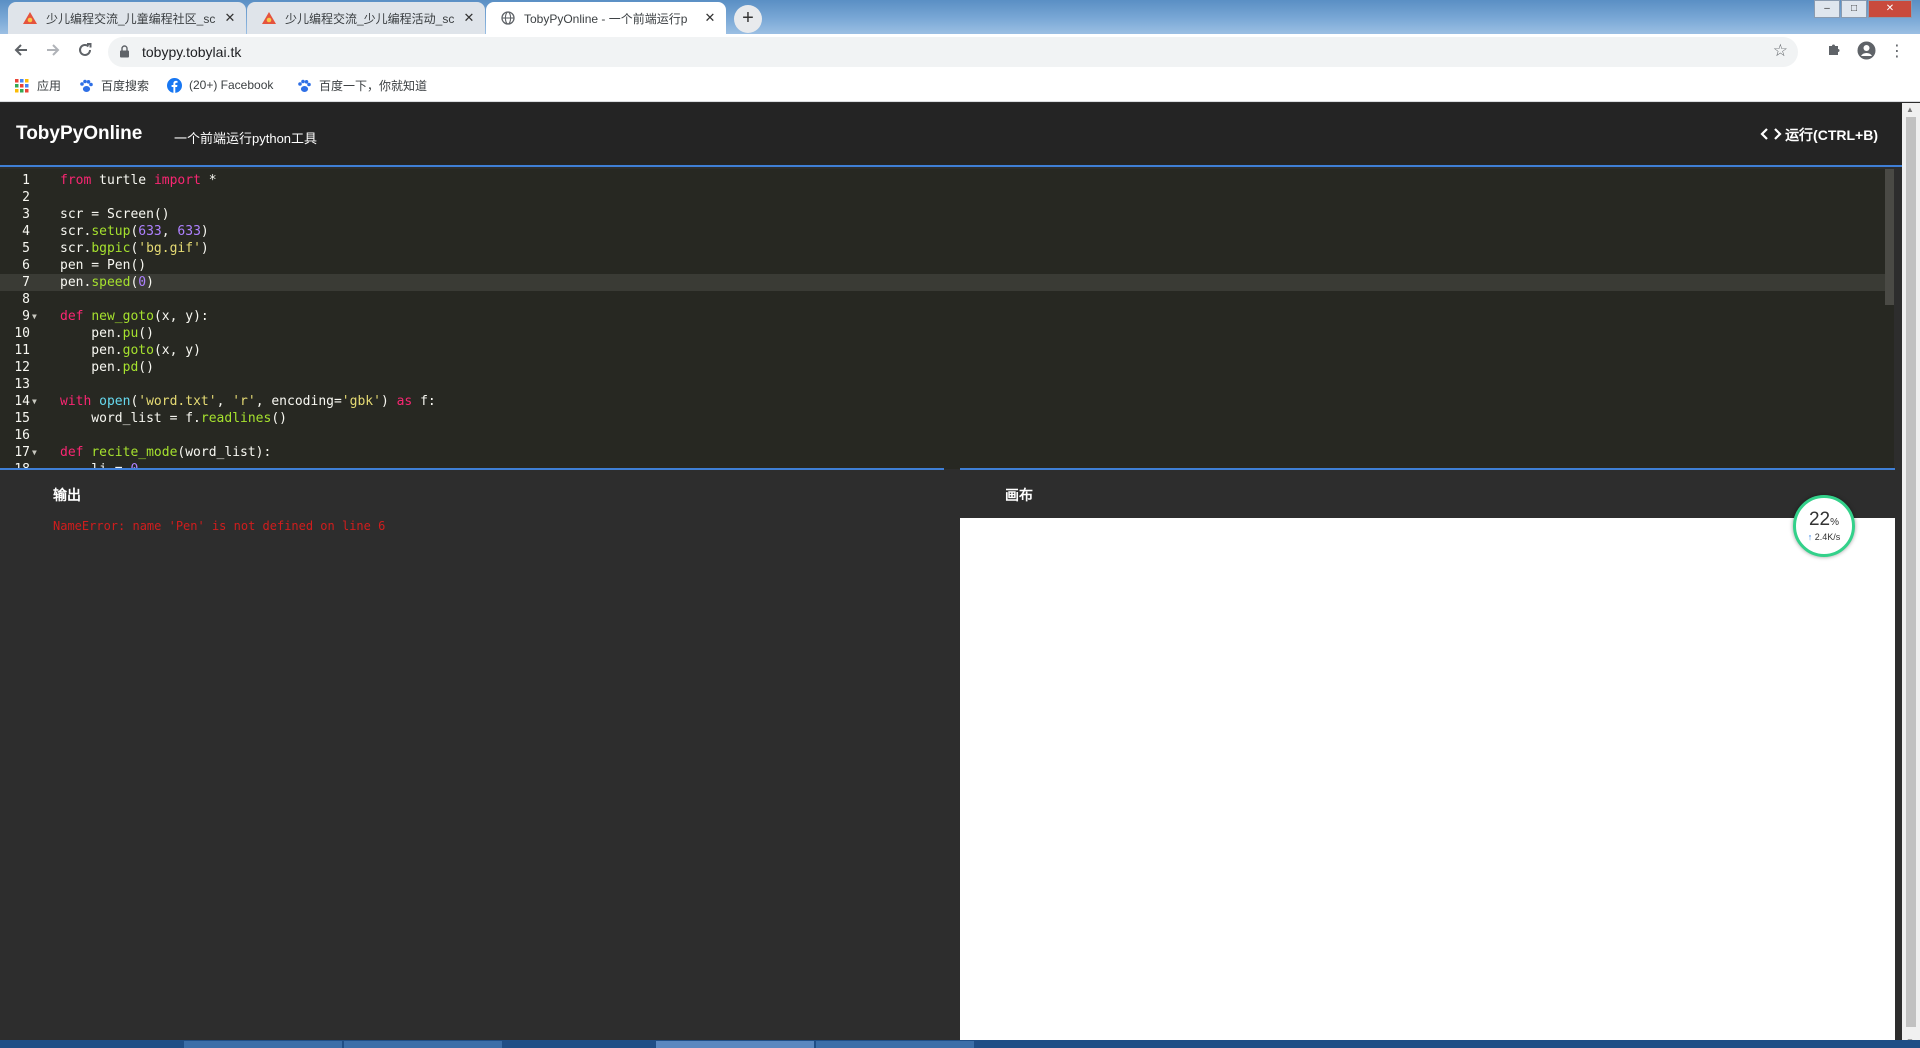  What do you see at coordinates (67, 495) in the screenshot?
I see `output-title: 输出` at bounding box center [67, 495].